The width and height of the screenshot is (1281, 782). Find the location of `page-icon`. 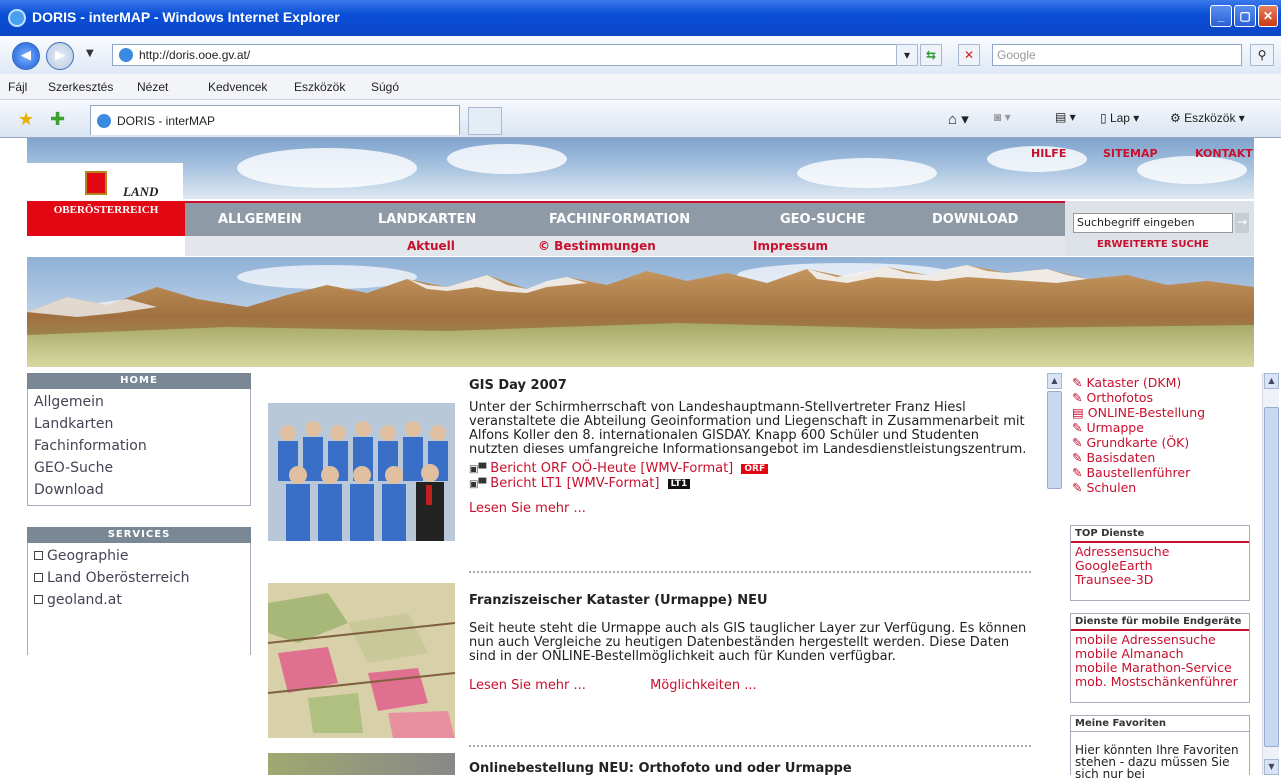

page-icon is located at coordinates (126, 55).